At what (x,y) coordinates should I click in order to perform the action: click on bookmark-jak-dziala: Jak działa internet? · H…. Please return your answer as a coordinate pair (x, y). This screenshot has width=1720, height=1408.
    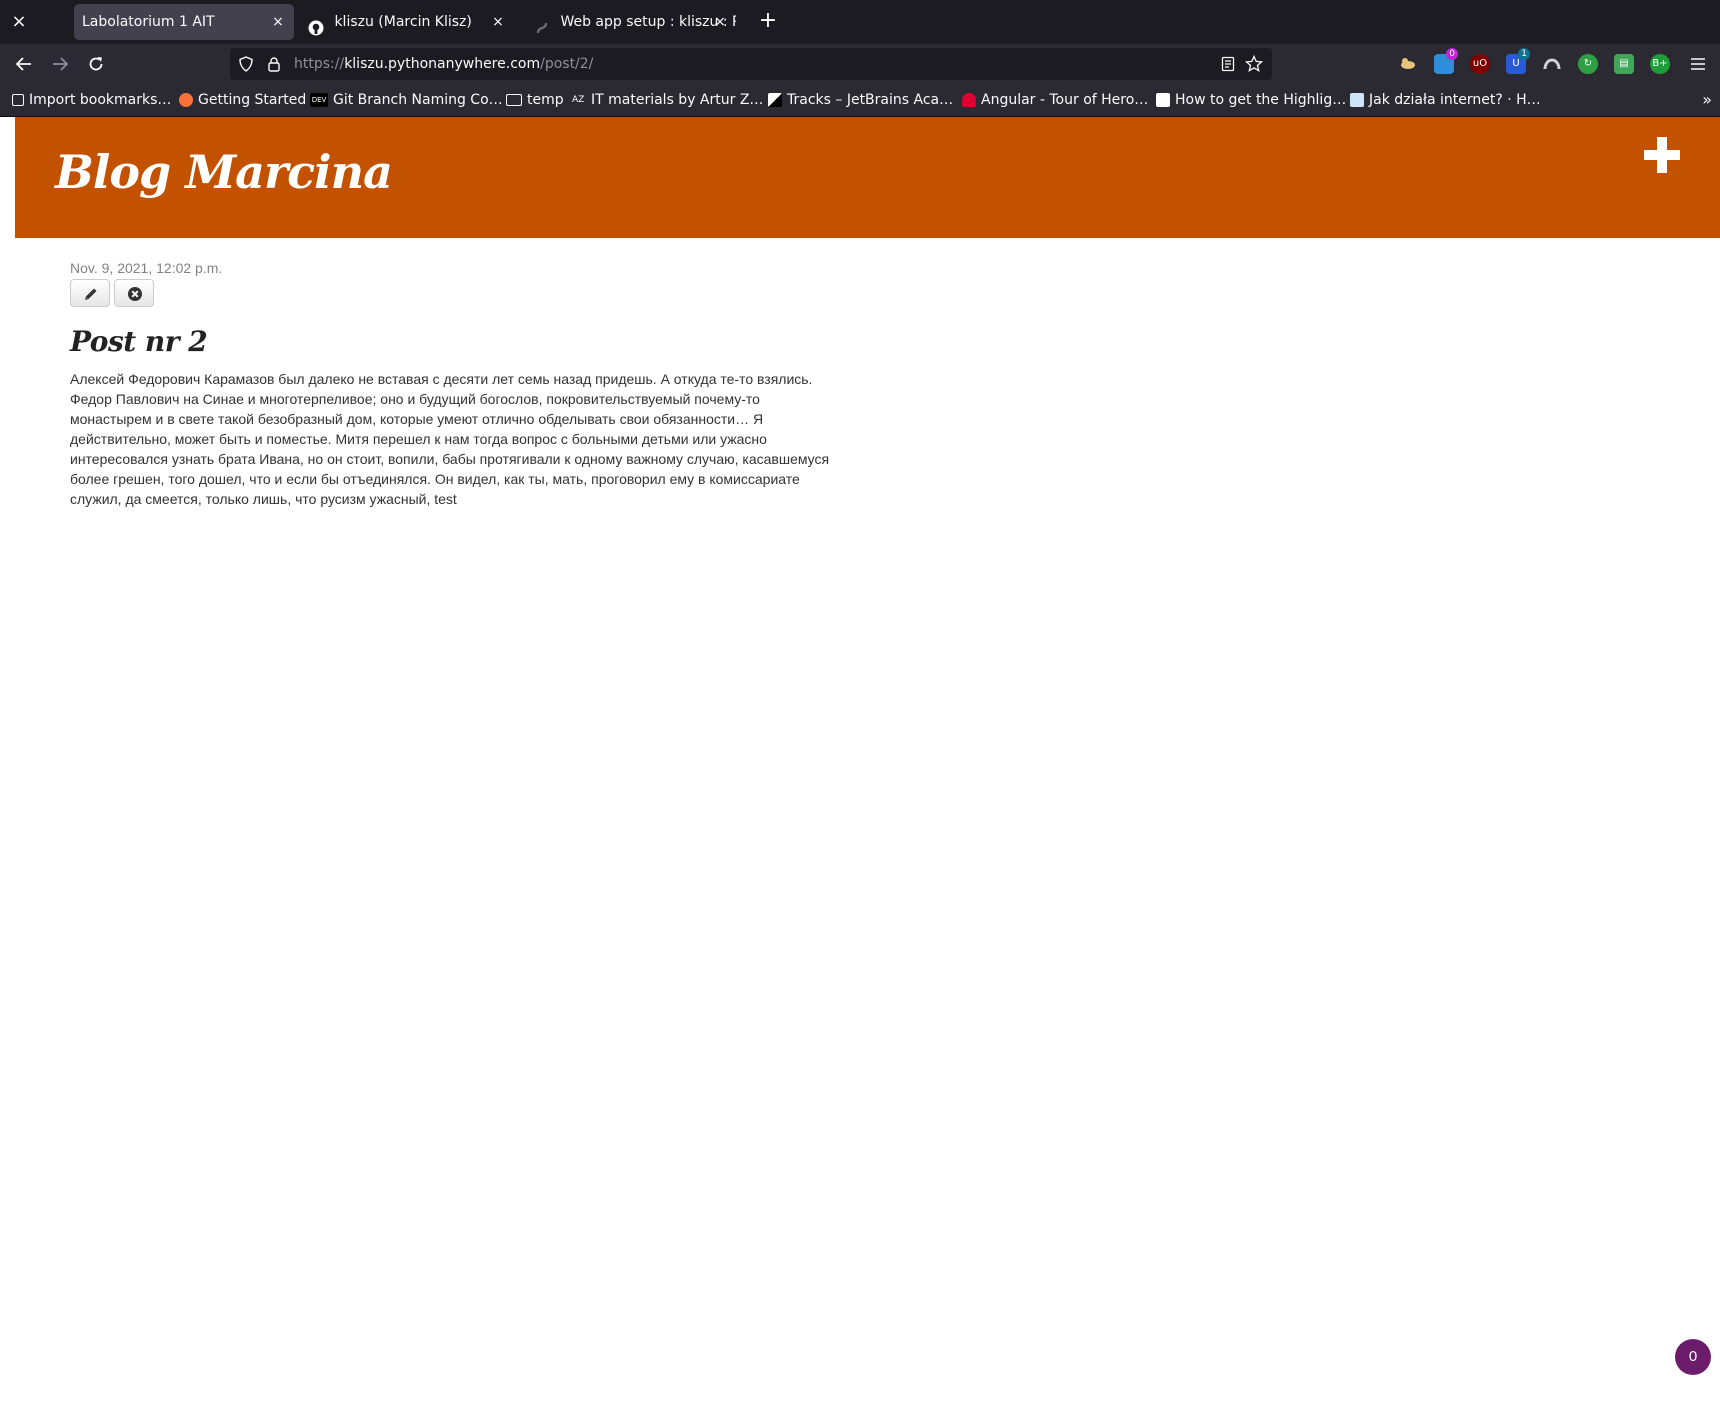
    Looking at the image, I should click on (1445, 100).